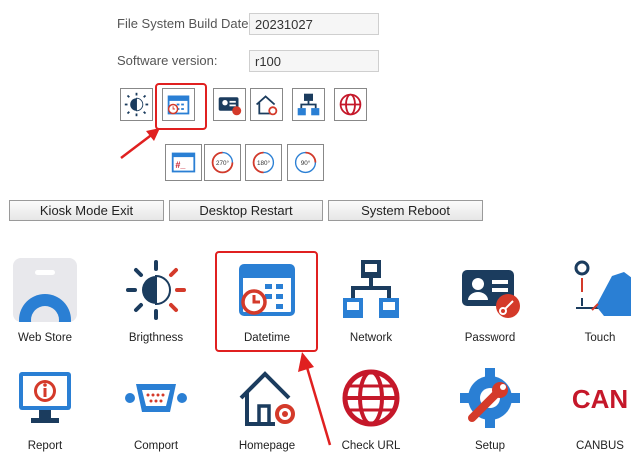 Image resolution: width=631 pixels, height=466 pixels. I want to click on app-label: Brigthness, so click(156, 338).